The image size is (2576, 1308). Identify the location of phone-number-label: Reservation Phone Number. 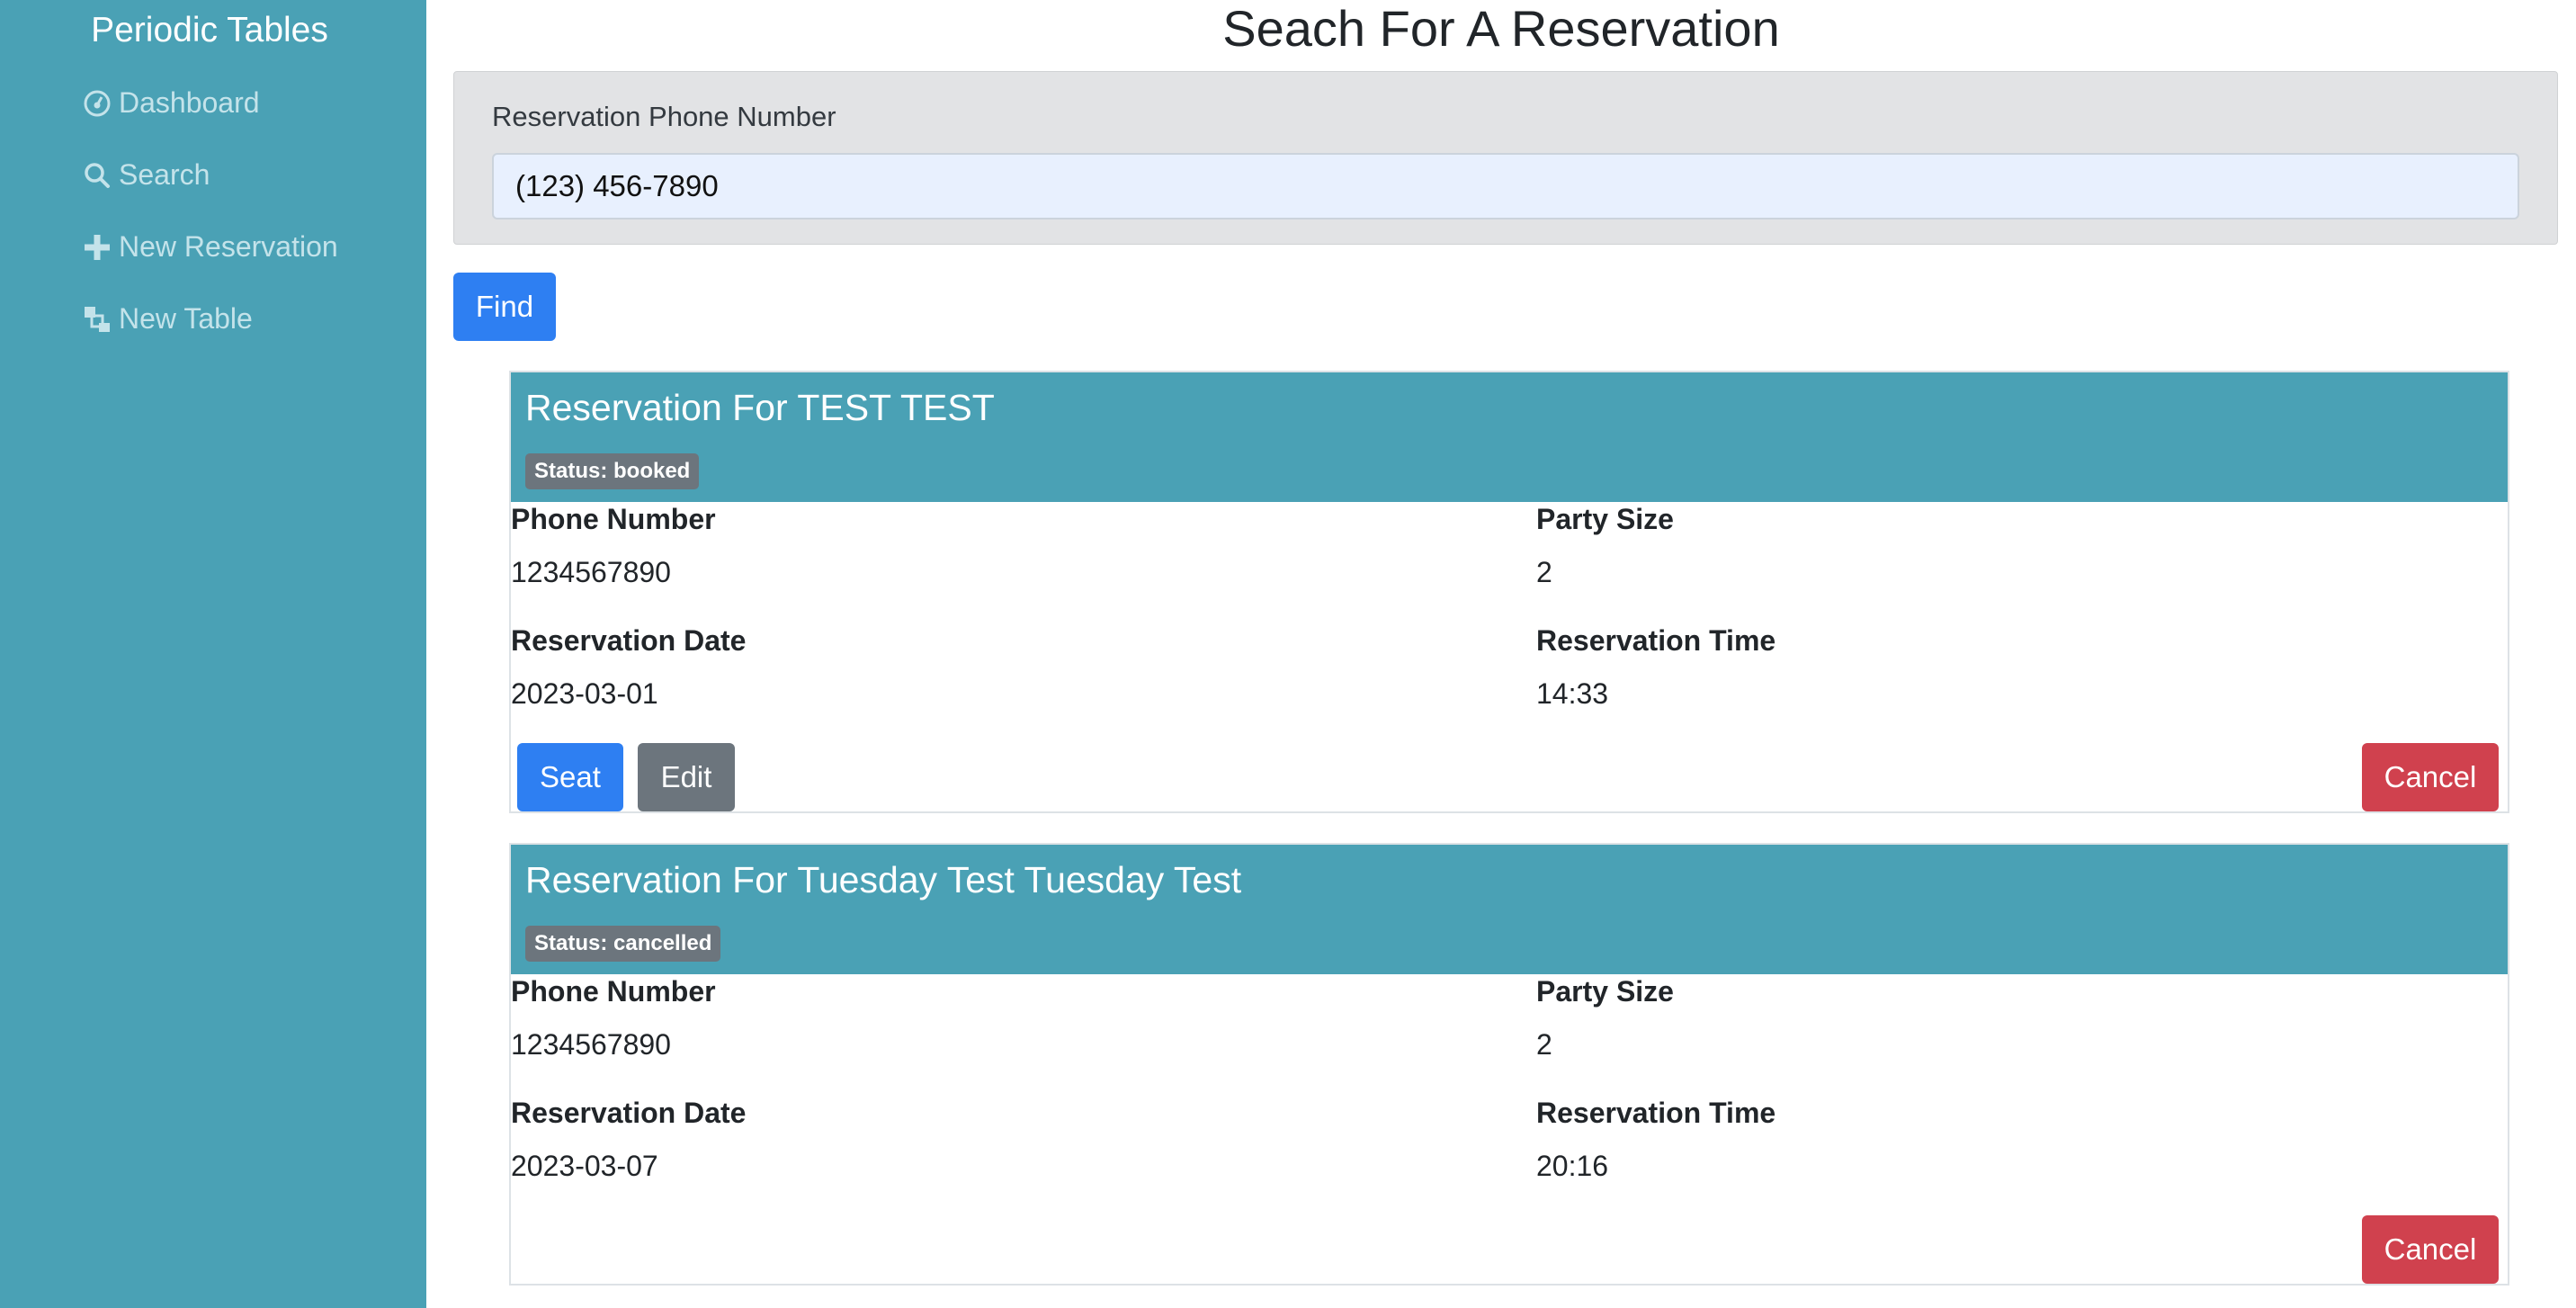
(664, 116).